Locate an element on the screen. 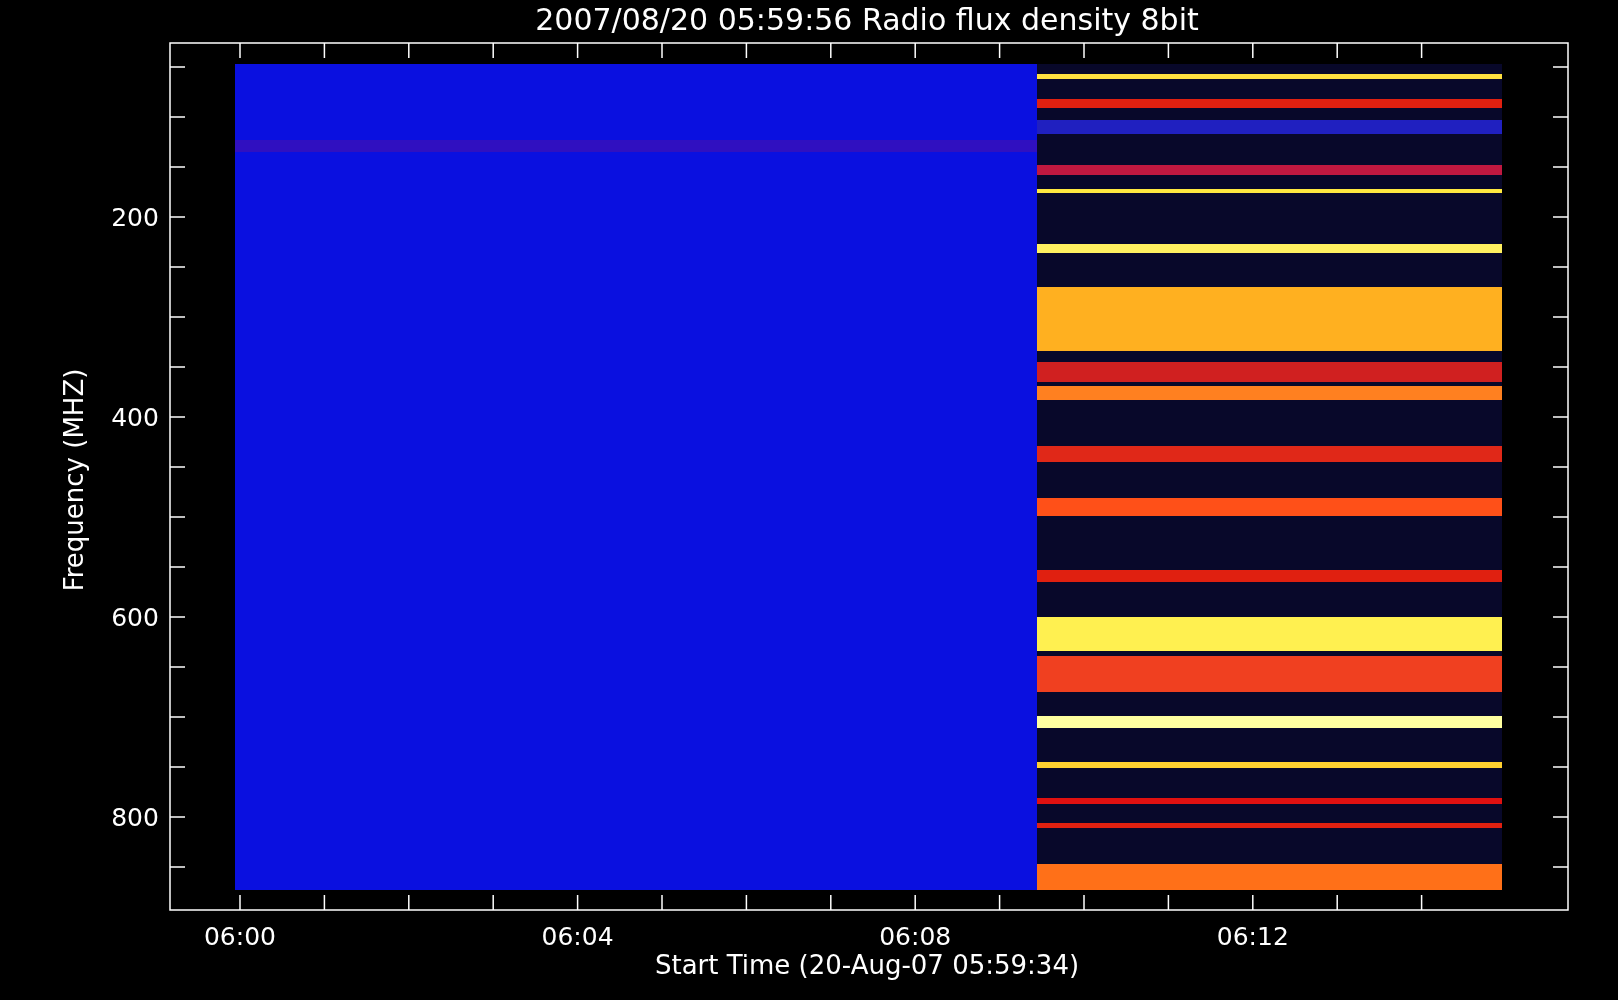 The width and height of the screenshot is (1618, 1000). y-tick-label: 200 is located at coordinates (135, 217).